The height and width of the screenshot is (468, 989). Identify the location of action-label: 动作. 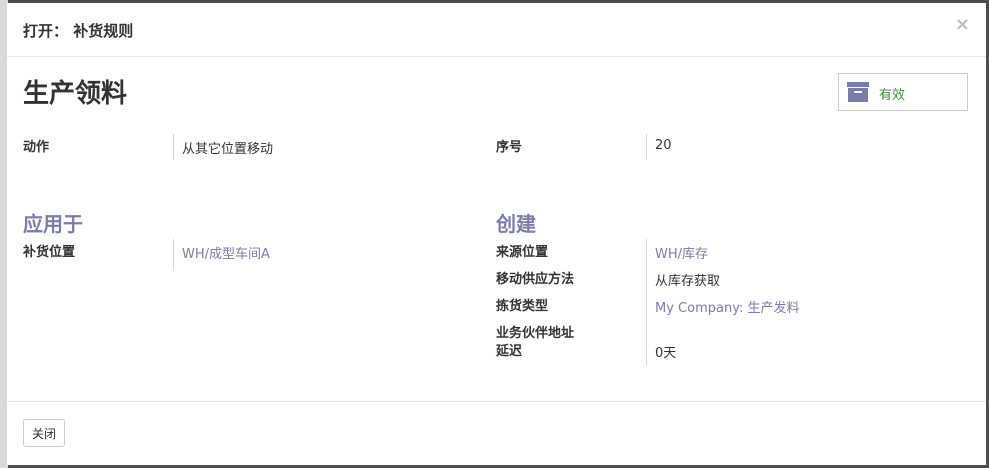
(36, 147).